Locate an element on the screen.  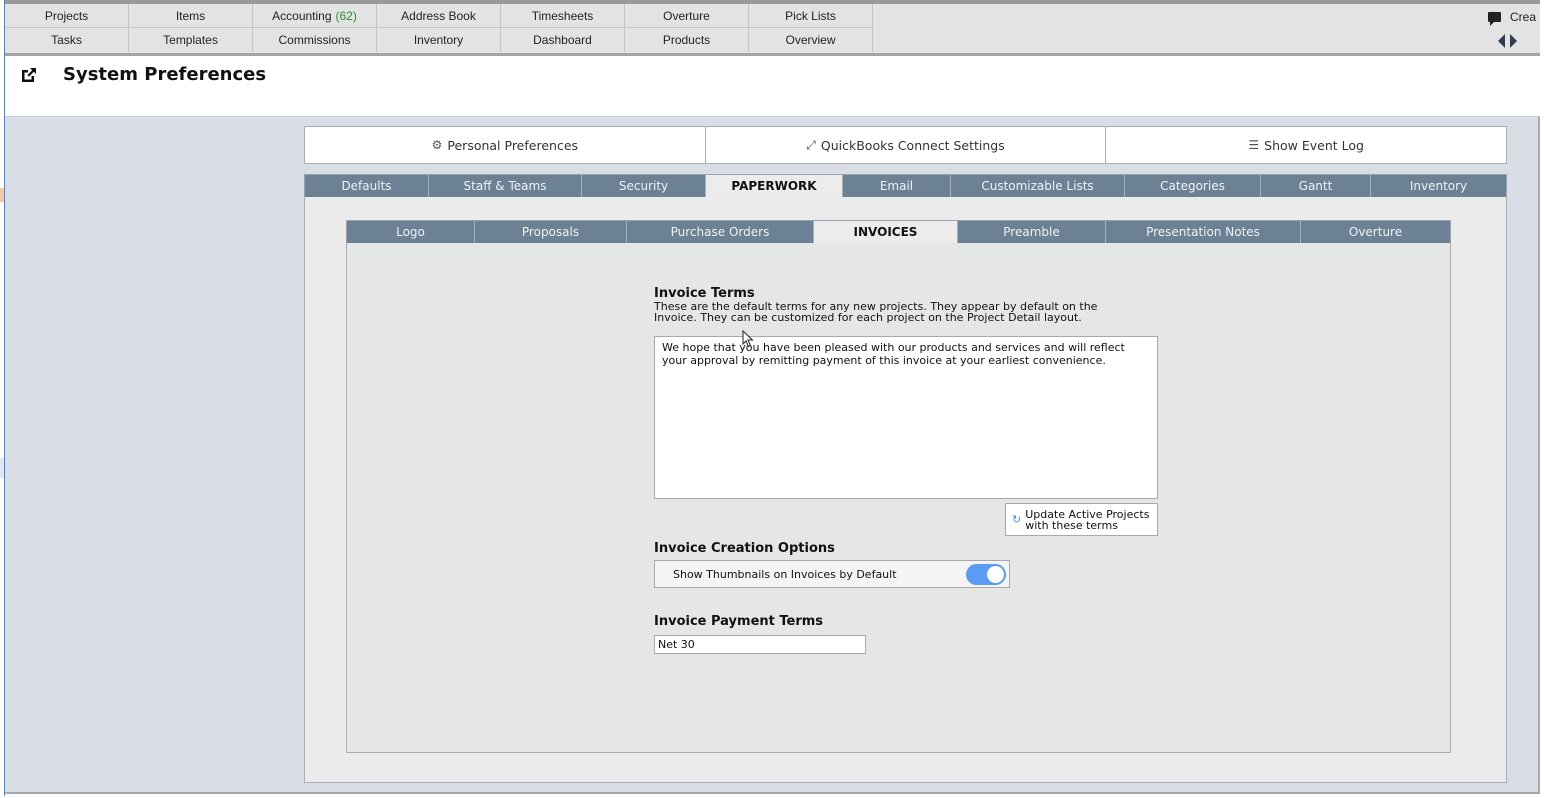
nav-item-dashboard: Dashboard is located at coordinates (563, 40).